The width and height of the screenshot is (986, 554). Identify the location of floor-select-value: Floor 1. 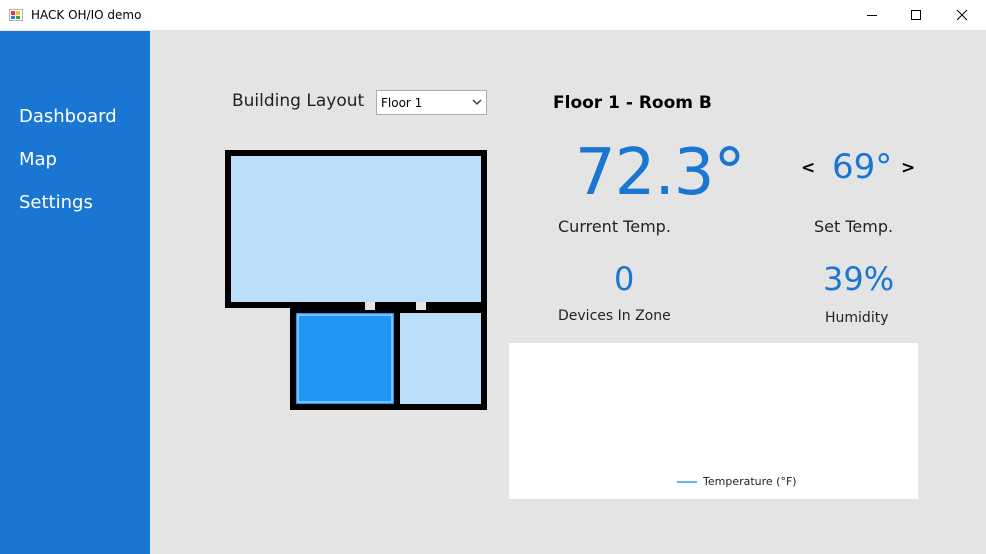
(402, 103).